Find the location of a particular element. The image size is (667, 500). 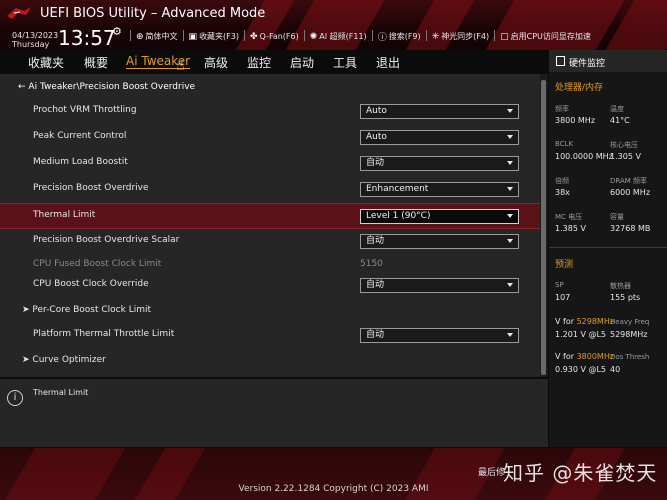

submenu-text: Per-Core Boost Clock Limit is located at coordinates (92, 310).